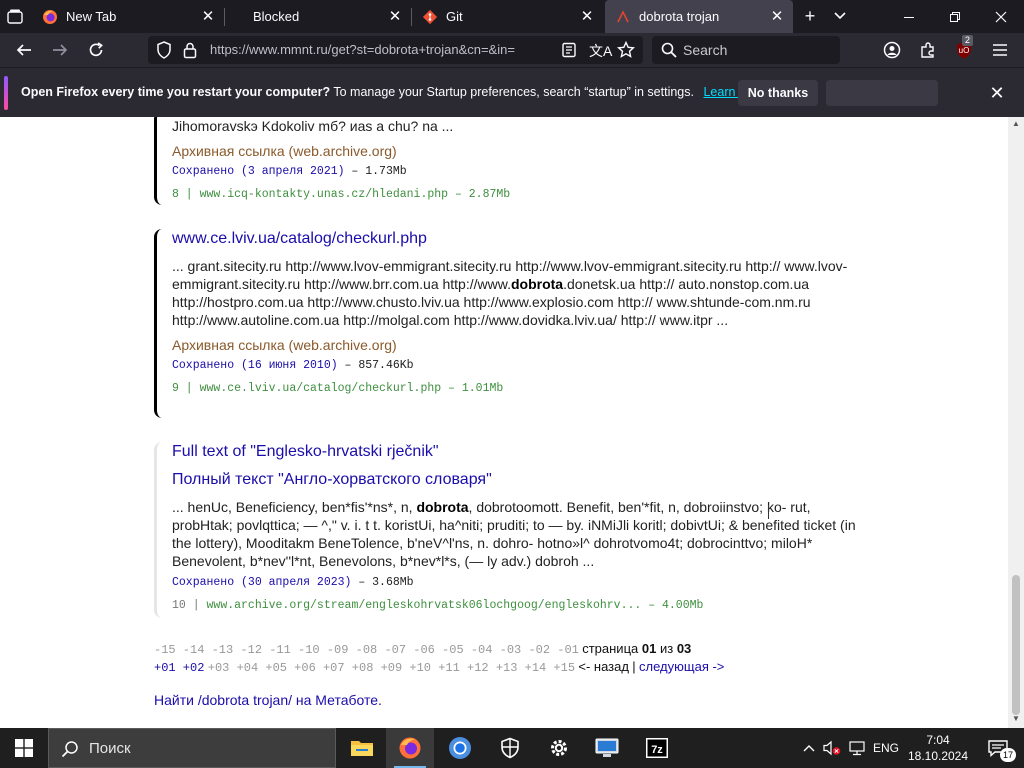 The height and width of the screenshot is (768, 1024). I want to click on highlight: dobrota, so click(537, 284).